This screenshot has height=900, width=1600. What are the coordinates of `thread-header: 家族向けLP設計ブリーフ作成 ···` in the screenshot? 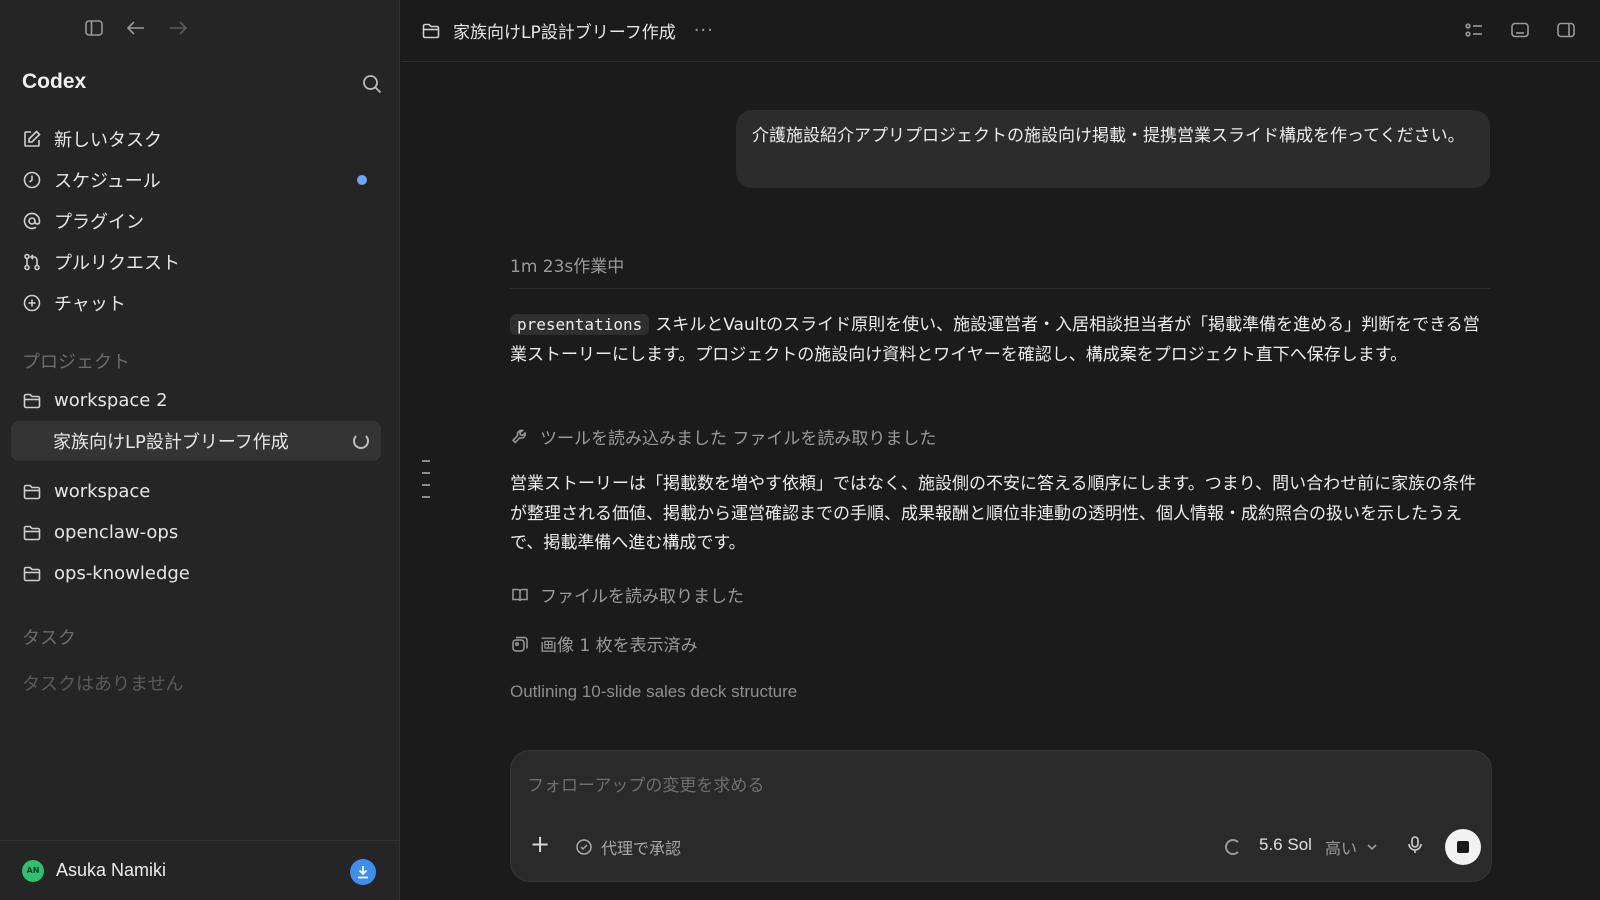 It's located at (1000, 31).